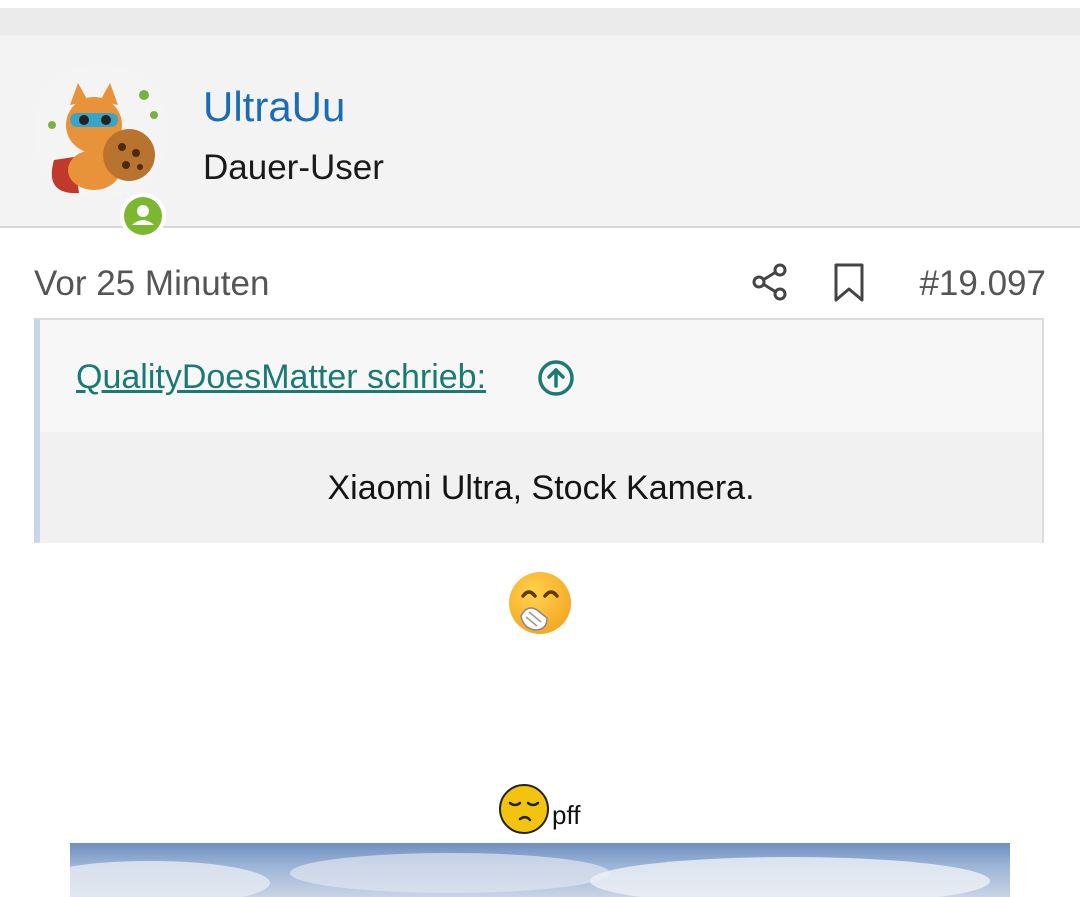 The height and width of the screenshot is (897, 1080). Describe the element at coordinates (540, 870) in the screenshot. I see `post-image` at that location.